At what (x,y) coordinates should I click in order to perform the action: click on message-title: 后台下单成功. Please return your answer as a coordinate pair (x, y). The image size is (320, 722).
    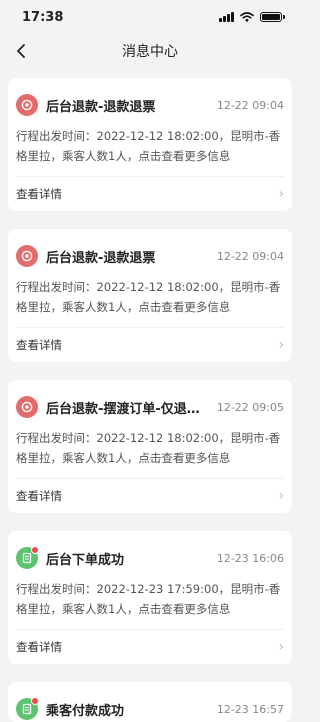
    Looking at the image, I should click on (85, 560).